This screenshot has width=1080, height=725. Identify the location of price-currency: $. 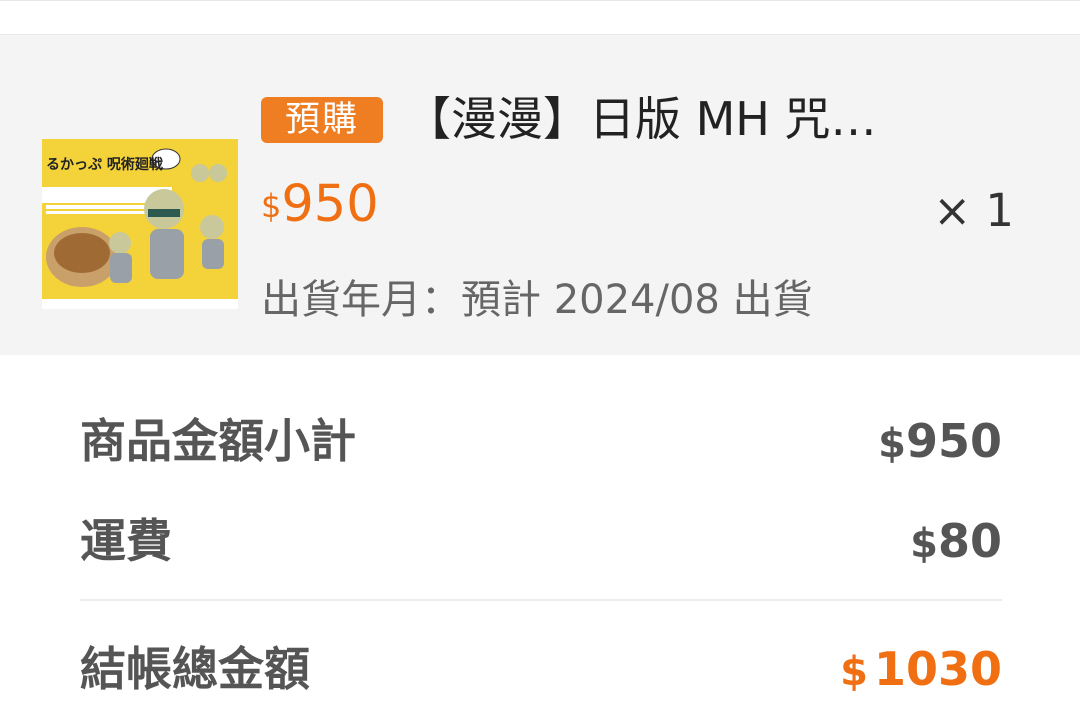
(271, 206).